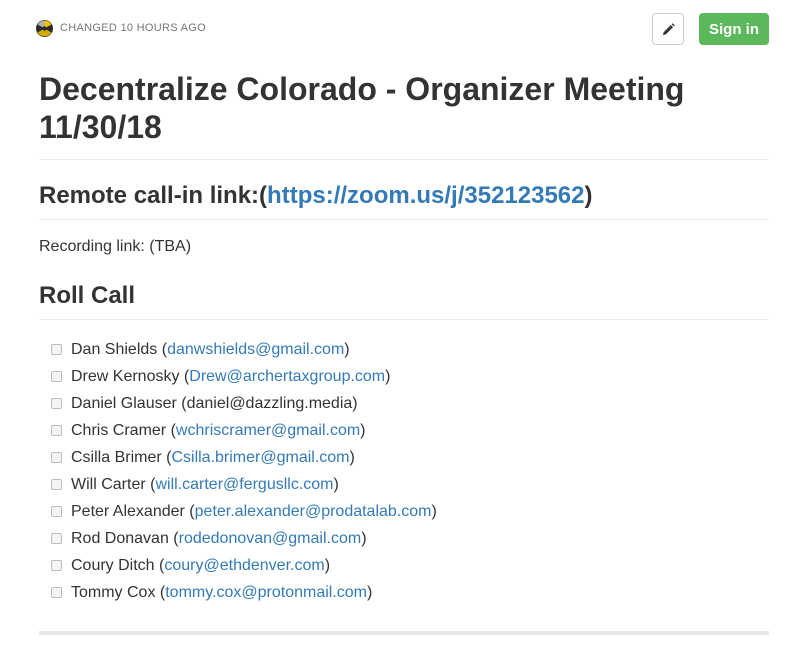  Describe the element at coordinates (133, 28) in the screenshot. I see `changed-timestamp: CHANGED 10 HOURS AGO` at that location.